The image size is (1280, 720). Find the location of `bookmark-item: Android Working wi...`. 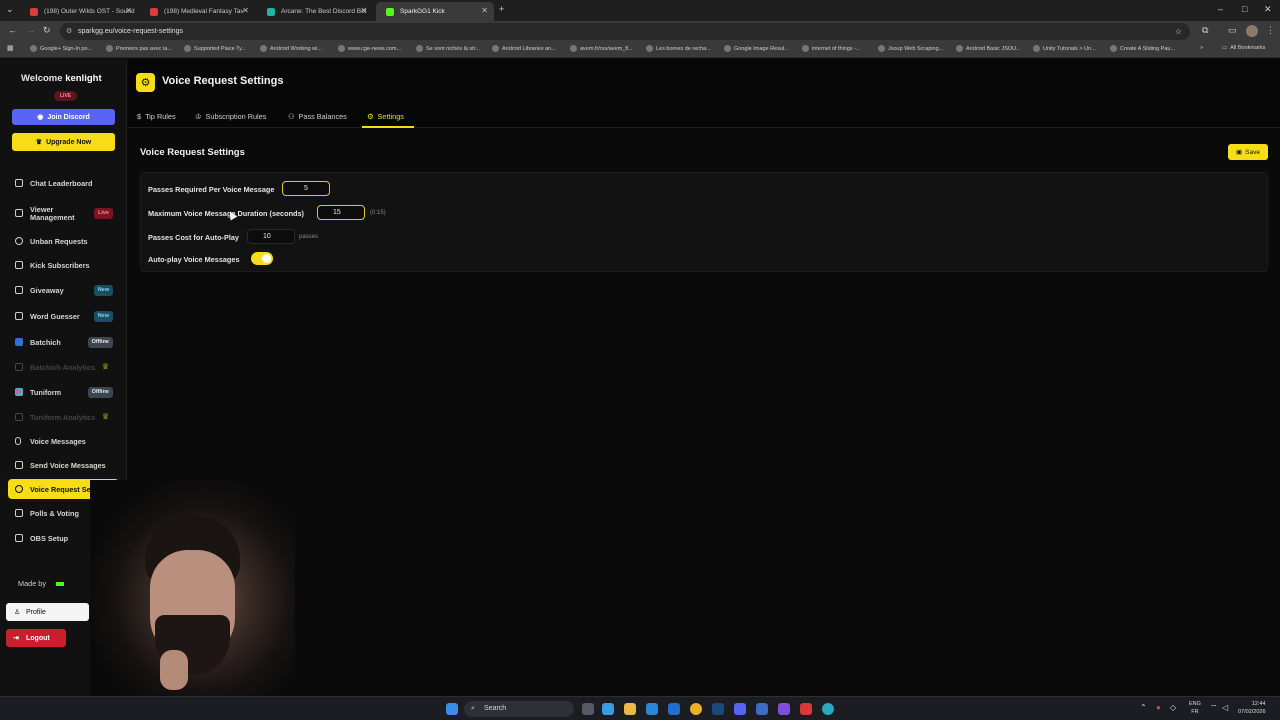

bookmark-item: Android Working wi... is located at coordinates (291, 48).